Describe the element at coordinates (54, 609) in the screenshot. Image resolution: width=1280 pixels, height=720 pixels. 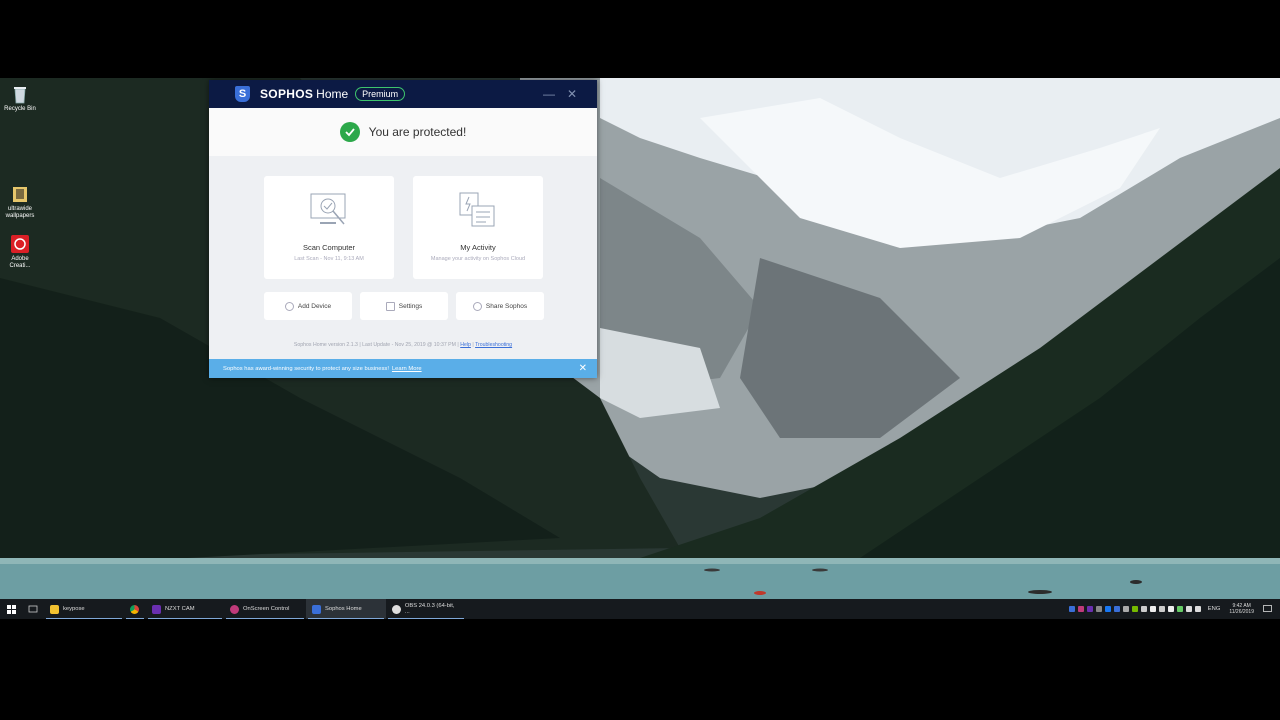
I see `file-explorer-icon` at that location.